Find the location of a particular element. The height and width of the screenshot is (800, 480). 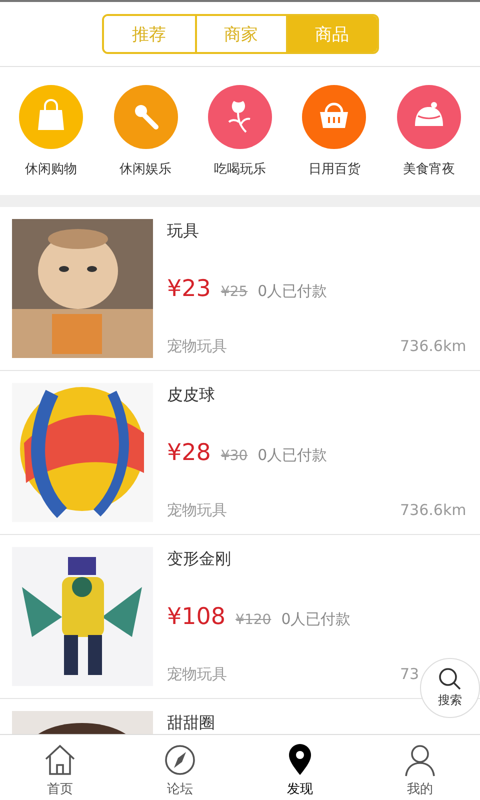

compass-icon is located at coordinates (180, 760).